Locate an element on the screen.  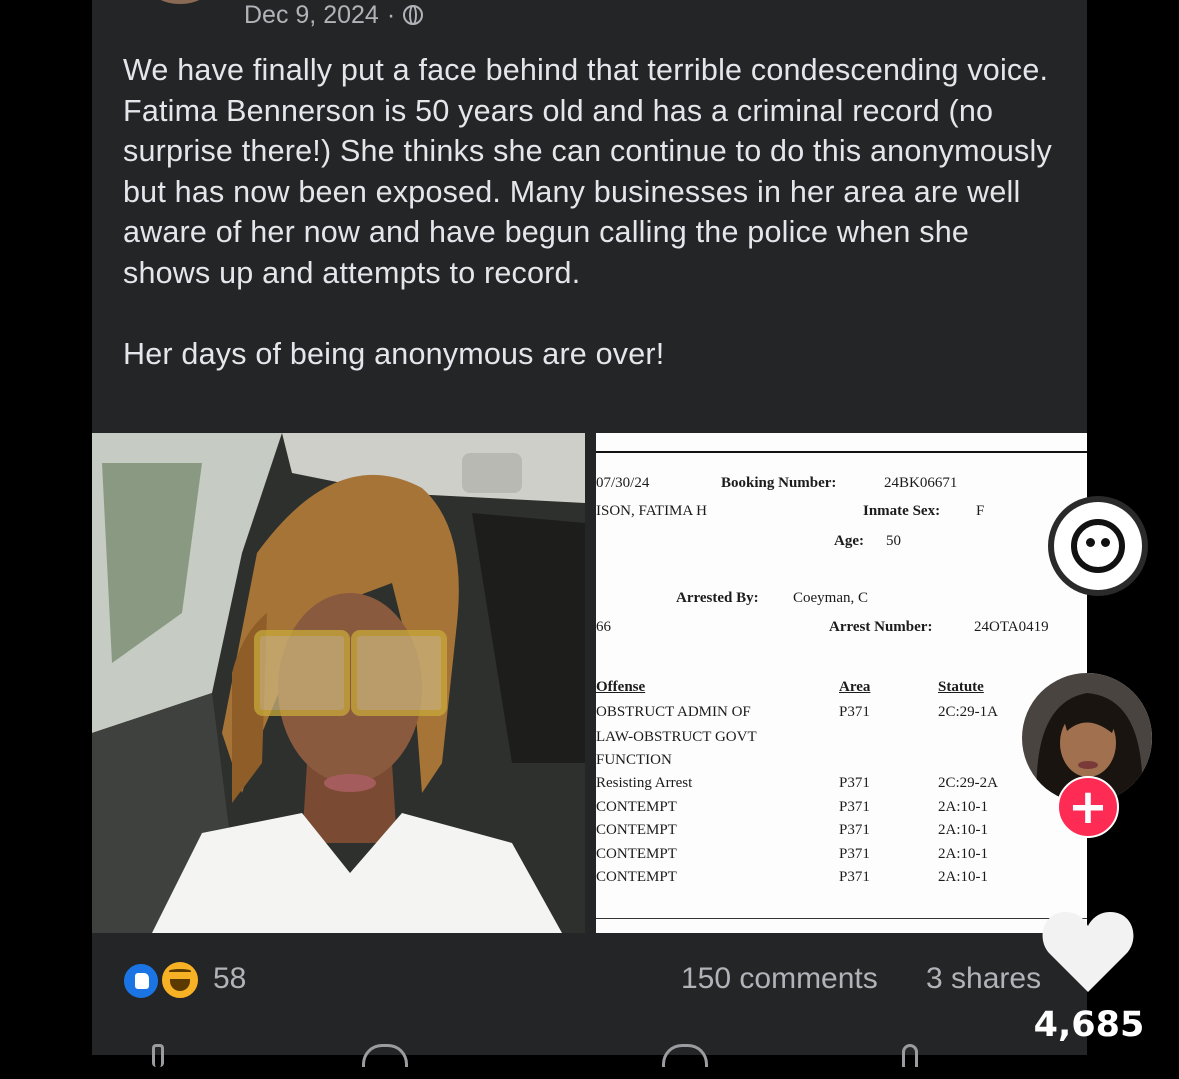
booking-date: 07/30/24 is located at coordinates (623, 483).